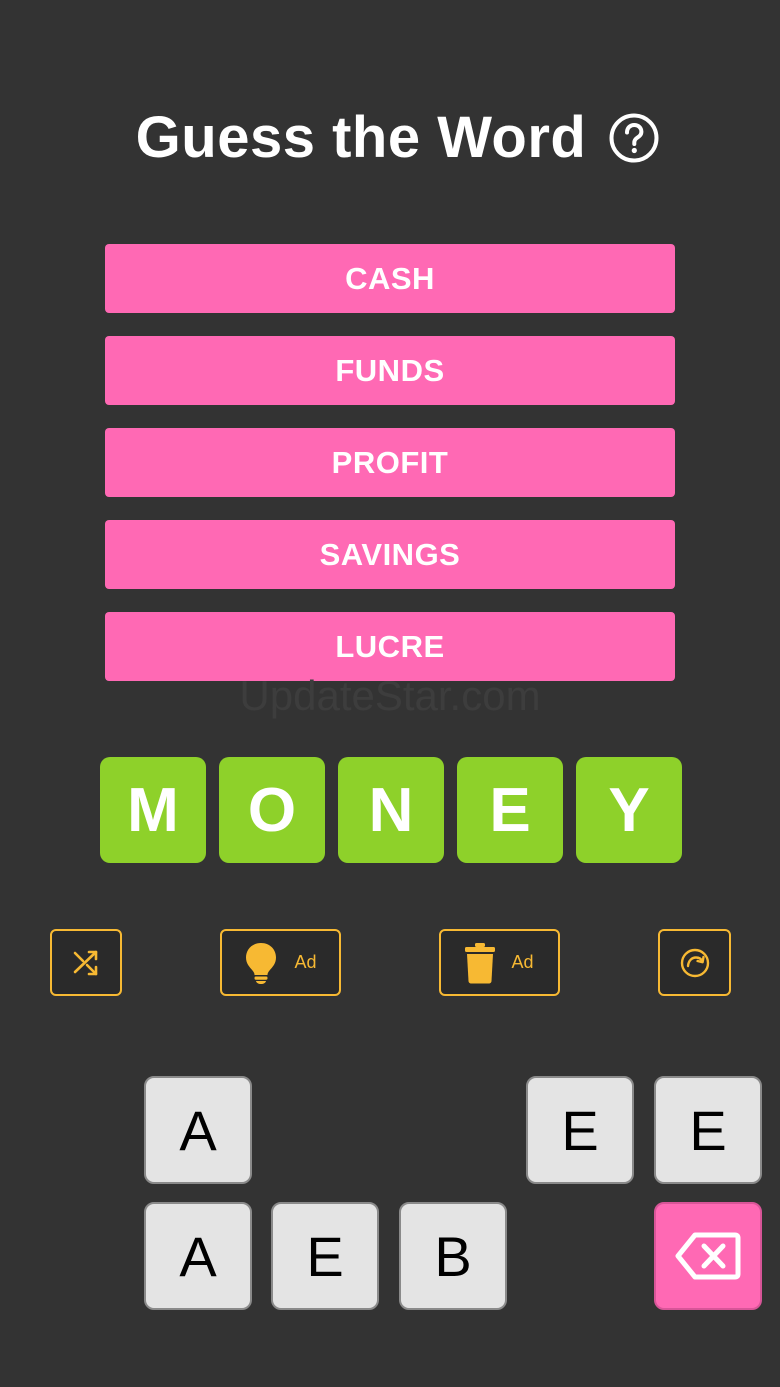 Image resolution: width=780 pixels, height=1387 pixels. What do you see at coordinates (390, 278) in the screenshot?
I see `clue-1: CASH` at bounding box center [390, 278].